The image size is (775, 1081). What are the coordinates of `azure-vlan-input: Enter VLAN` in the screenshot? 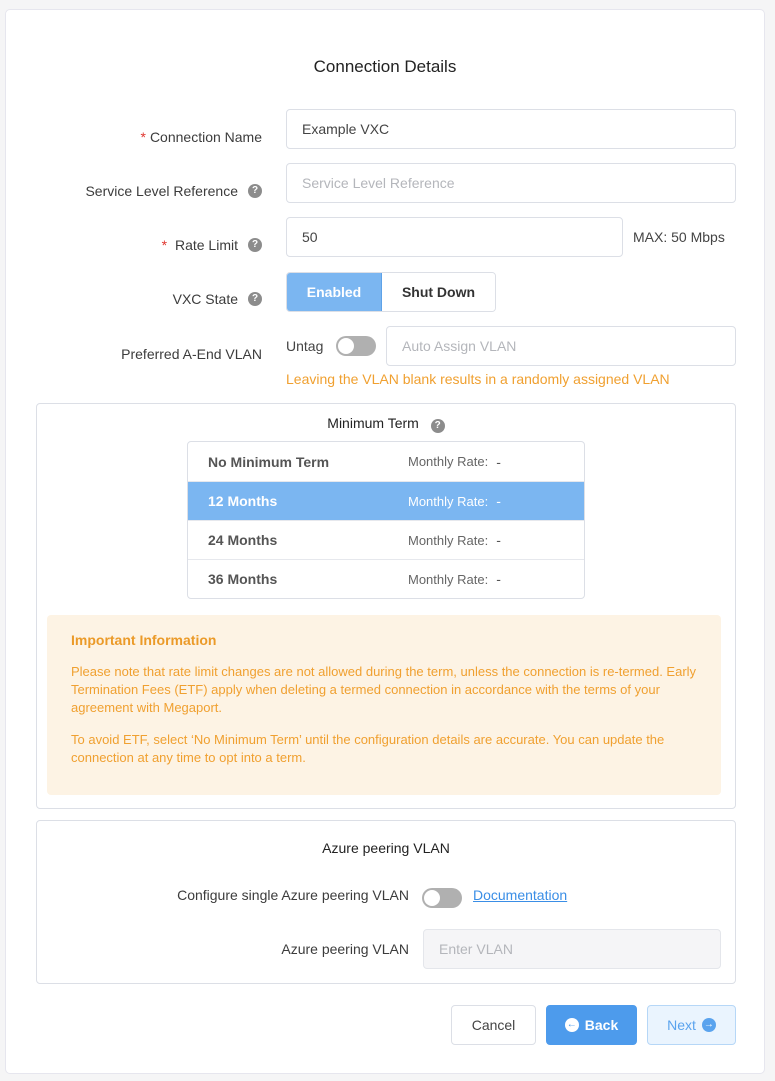 It's located at (572, 949).